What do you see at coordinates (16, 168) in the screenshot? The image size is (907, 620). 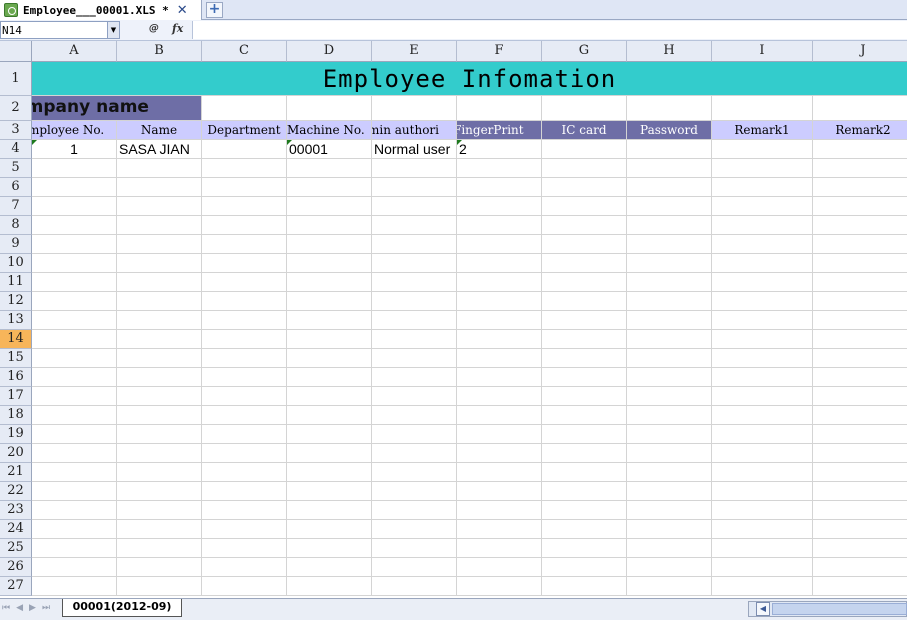 I see `row-header-5: 5` at bounding box center [16, 168].